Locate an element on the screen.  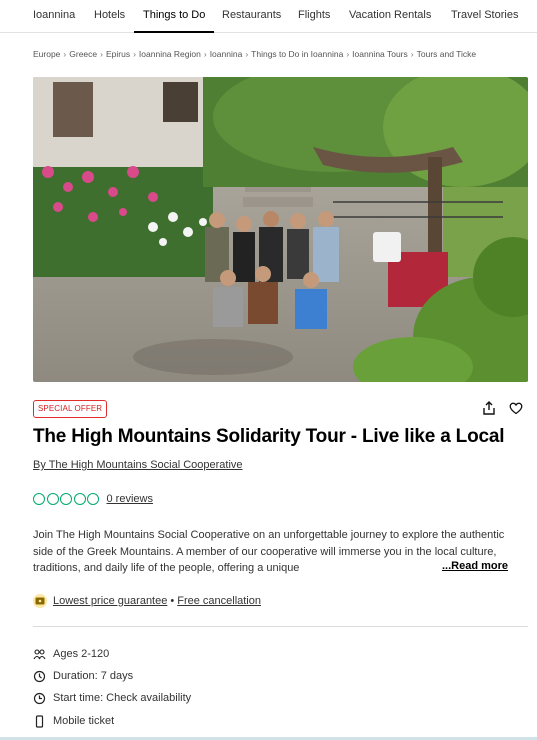
timer-icon is located at coordinates (39, 676).